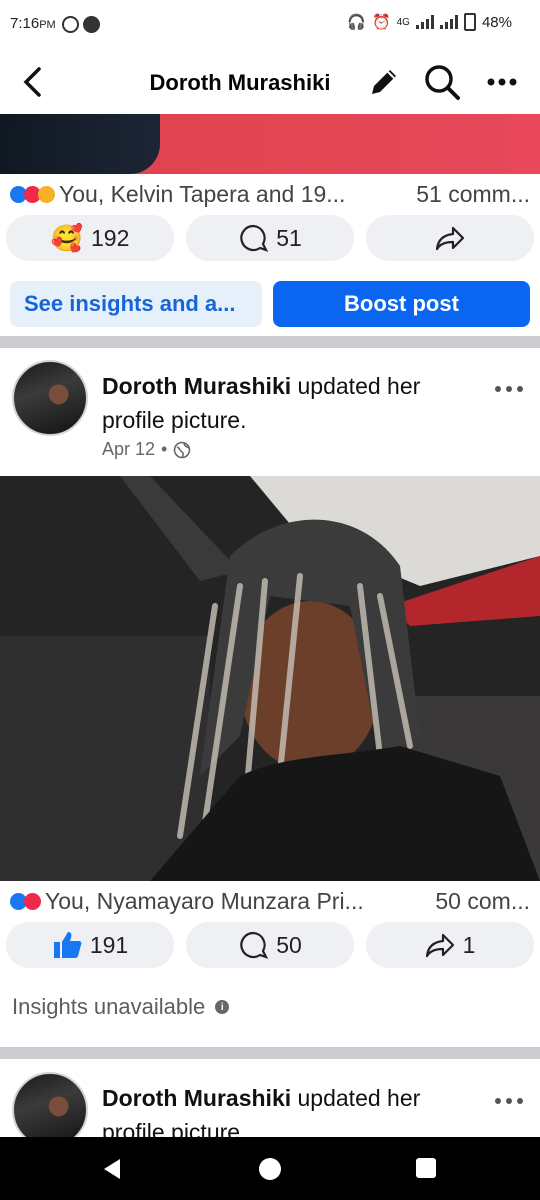 The image size is (540, 1200). Describe the element at coordinates (182, 449) in the screenshot. I see `globe-icon` at that location.